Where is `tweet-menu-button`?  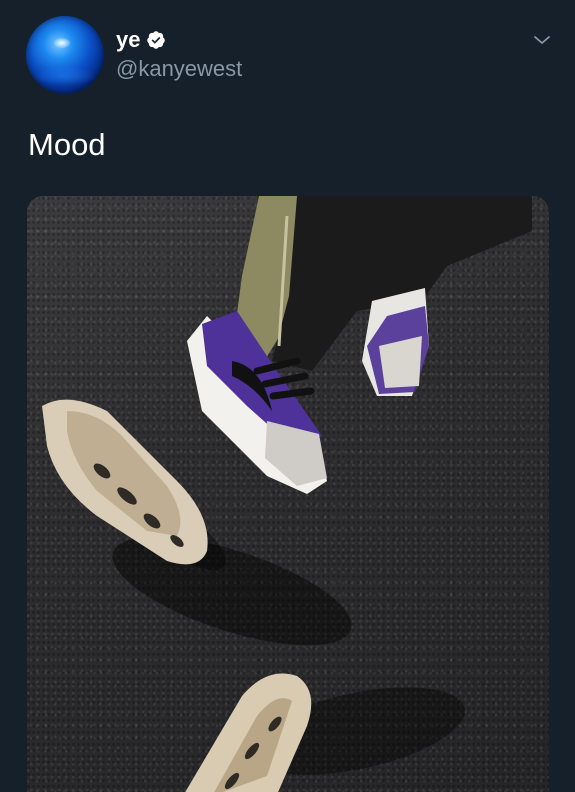 tweet-menu-button is located at coordinates (542, 40).